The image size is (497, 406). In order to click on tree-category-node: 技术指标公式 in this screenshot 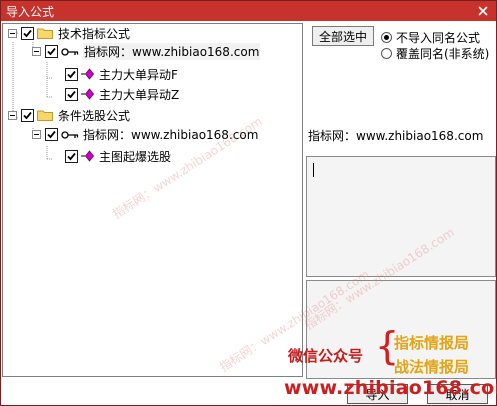, I will do `click(69, 33)`.